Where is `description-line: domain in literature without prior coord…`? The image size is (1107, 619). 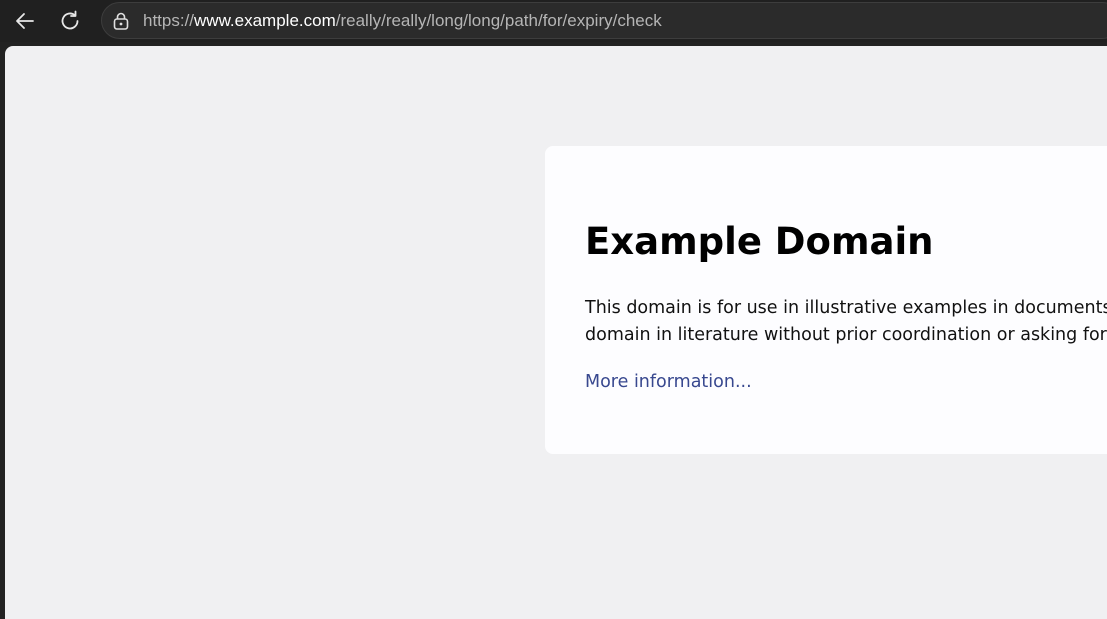 description-line: domain in literature without prior coord… is located at coordinates (846, 335).